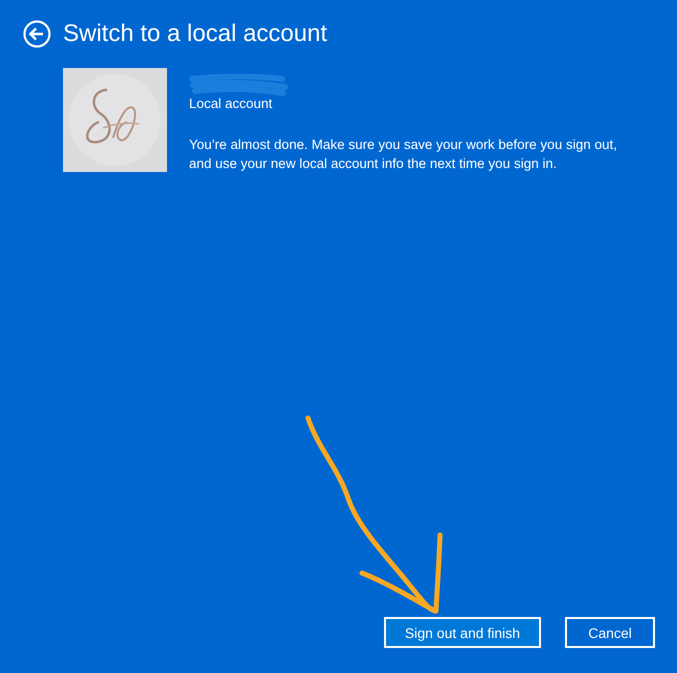  What do you see at coordinates (37, 34) in the screenshot?
I see `back-button` at bounding box center [37, 34].